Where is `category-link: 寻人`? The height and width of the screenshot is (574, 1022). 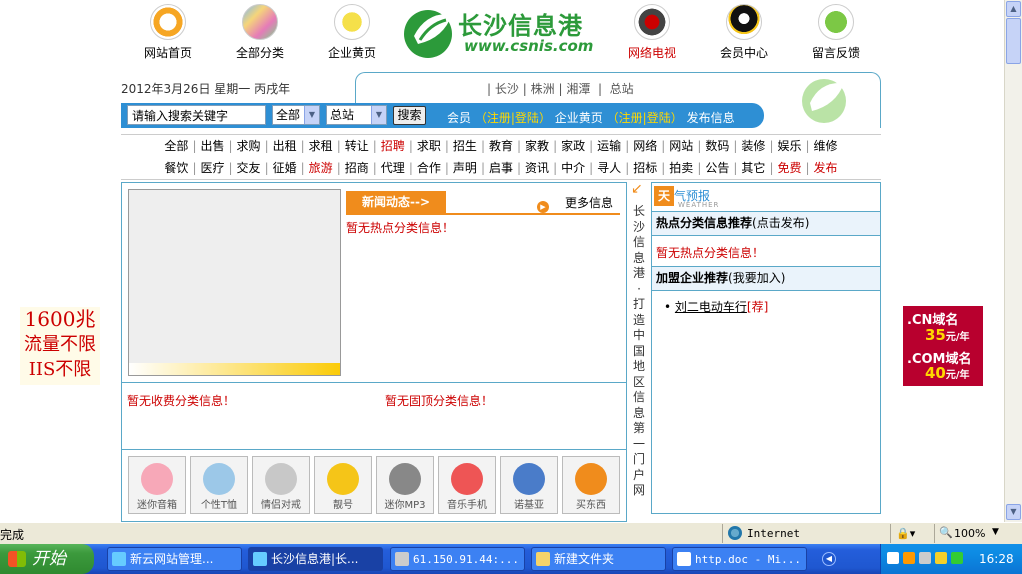 category-link: 寻人 is located at coordinates (609, 168).